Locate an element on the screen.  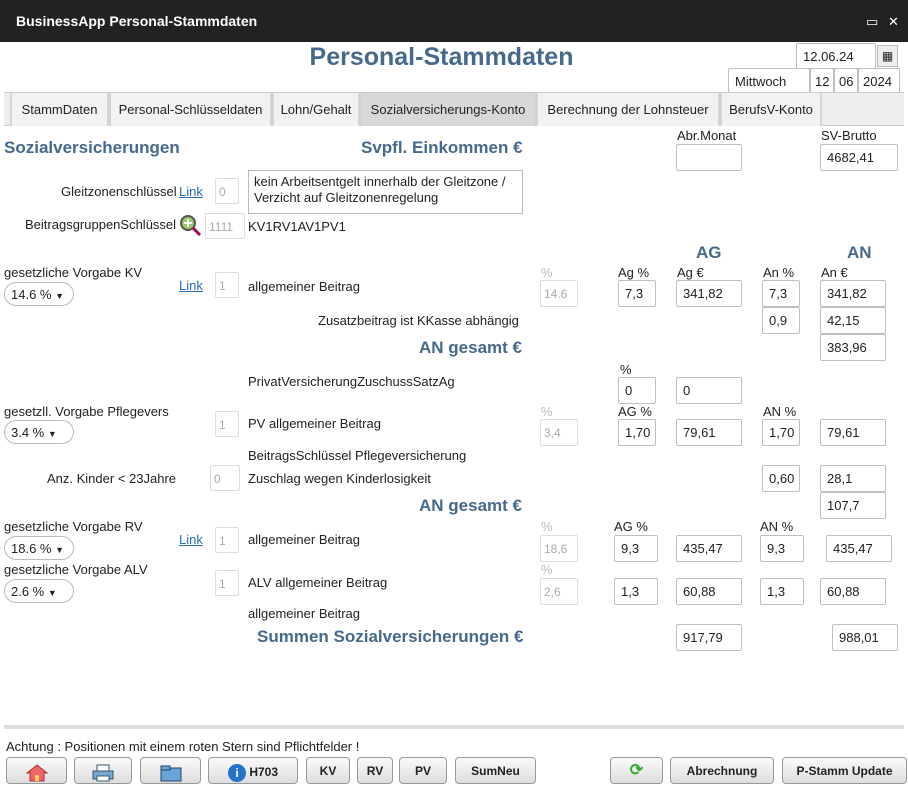
rv-pct-label: % is located at coordinates (547, 526).